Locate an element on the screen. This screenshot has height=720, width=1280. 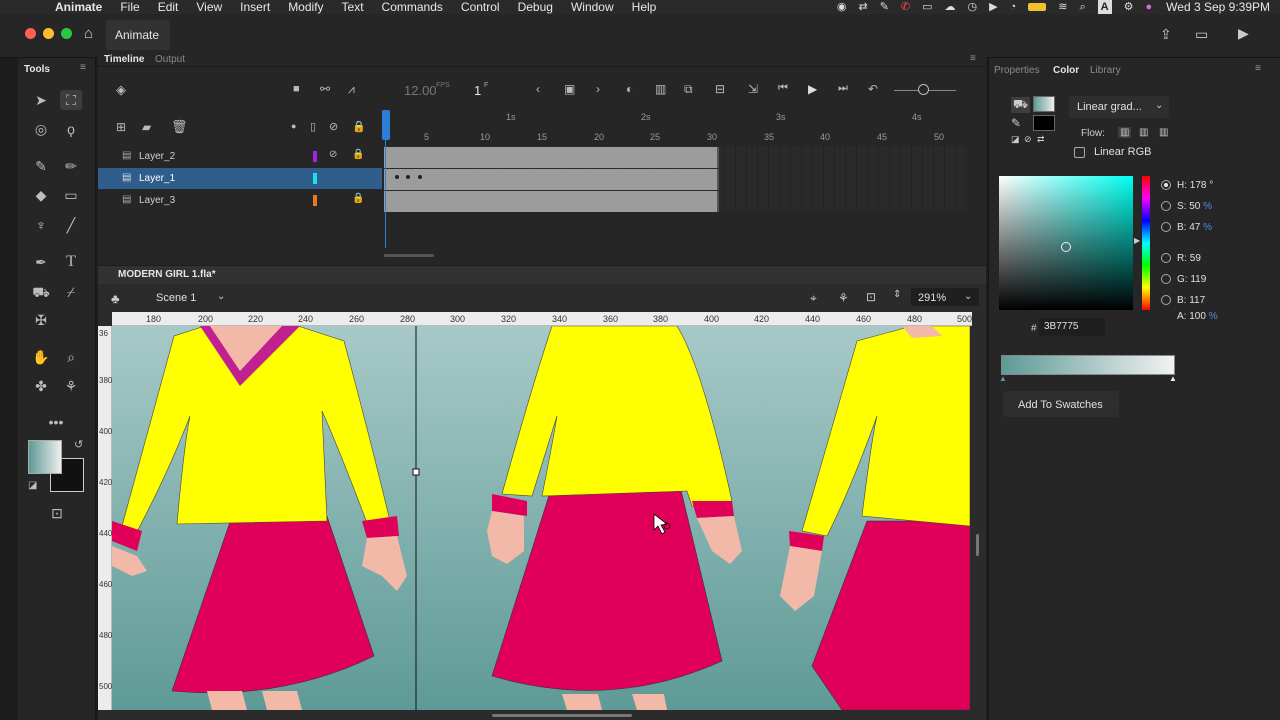
menu-modify: Modify is located at coordinates (305, 7).